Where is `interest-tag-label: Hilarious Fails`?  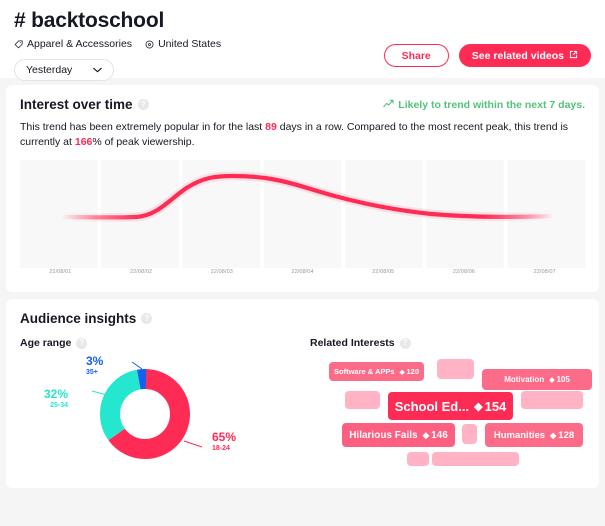
interest-tag-label: Hilarious Fails is located at coordinates (383, 435).